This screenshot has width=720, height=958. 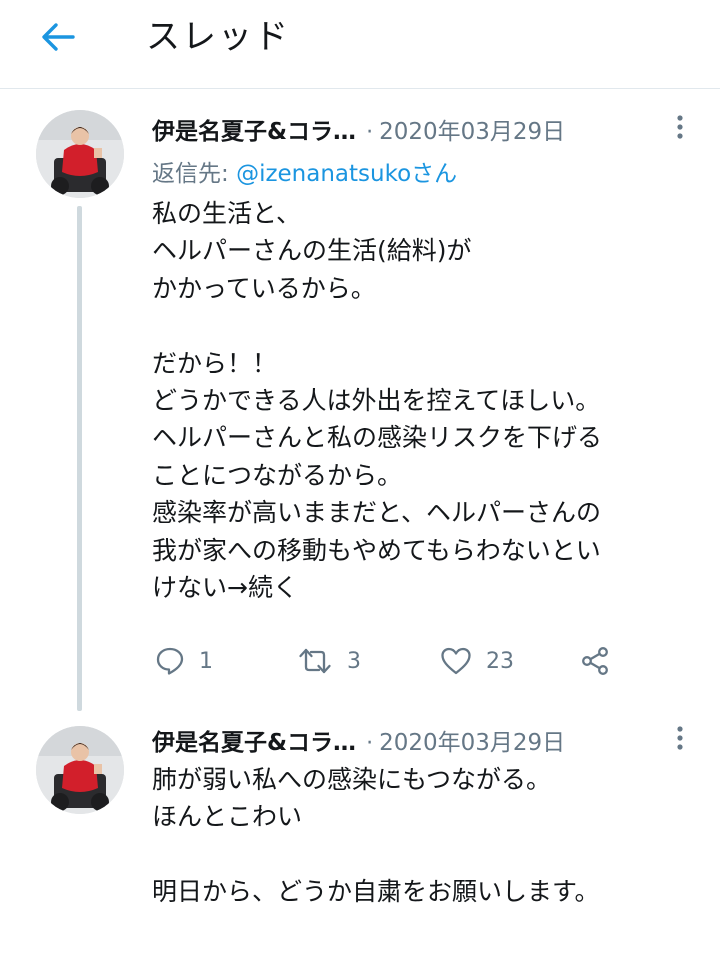 What do you see at coordinates (390, 661) in the screenshot?
I see `tweet-actions: 1 3 23` at bounding box center [390, 661].